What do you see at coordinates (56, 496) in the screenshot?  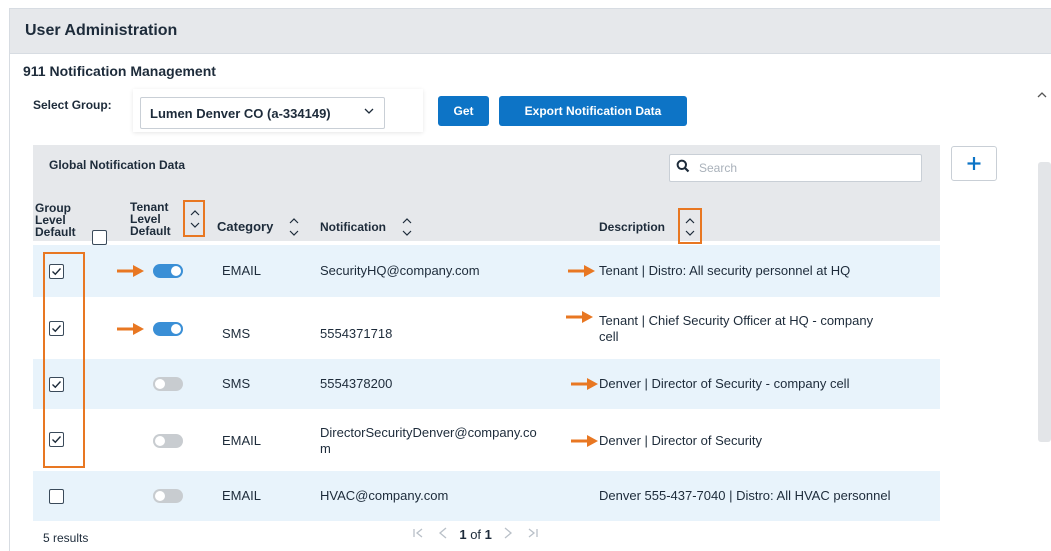 I see `group-default-checkbox` at bounding box center [56, 496].